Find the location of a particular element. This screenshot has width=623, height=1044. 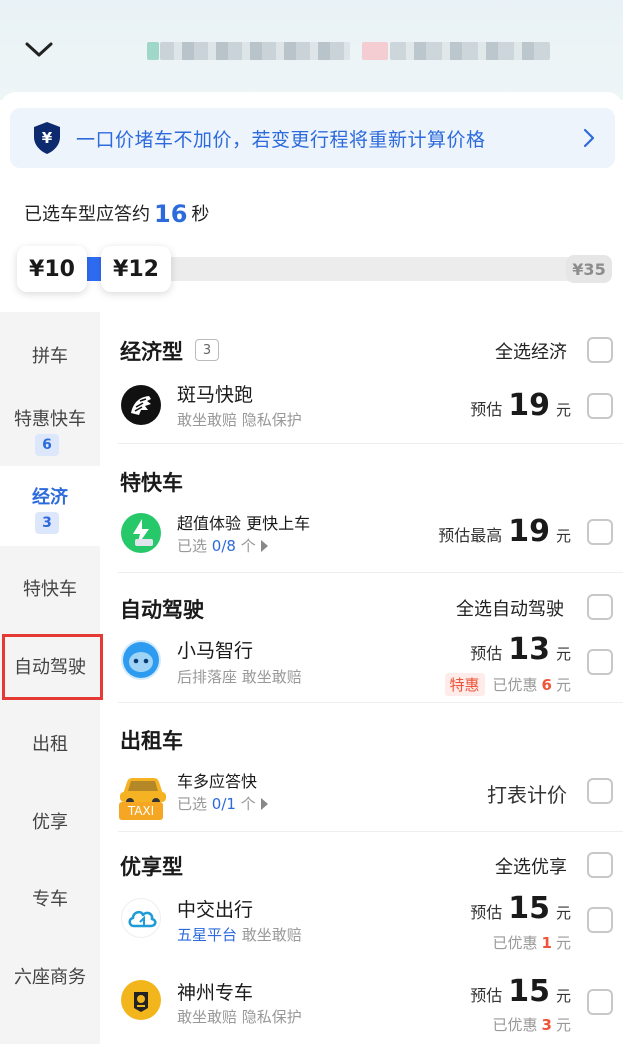

sidebar-item-six-seat: 六座商务 is located at coordinates (50, 976).